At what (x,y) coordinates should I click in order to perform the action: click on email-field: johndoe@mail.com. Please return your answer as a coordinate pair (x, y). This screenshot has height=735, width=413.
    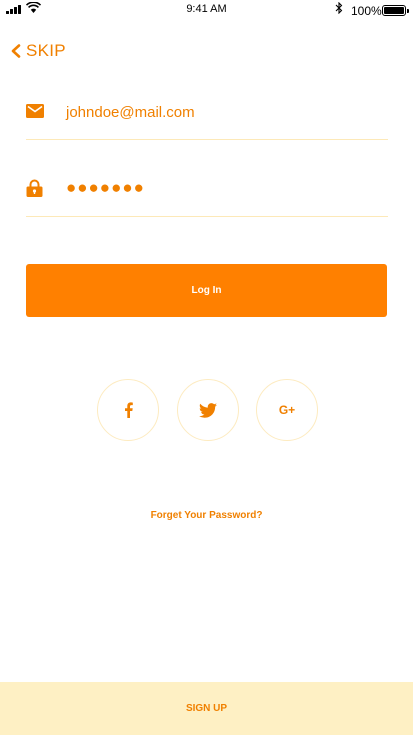
    Looking at the image, I should click on (207, 116).